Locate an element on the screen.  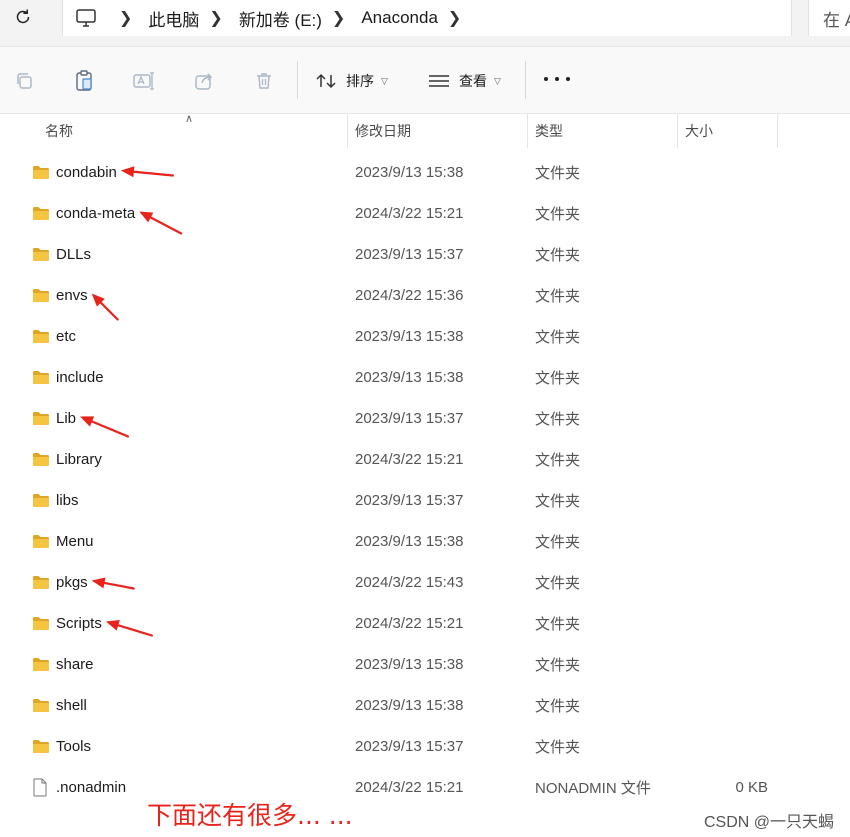
more-options-button is located at coordinates (557, 79).